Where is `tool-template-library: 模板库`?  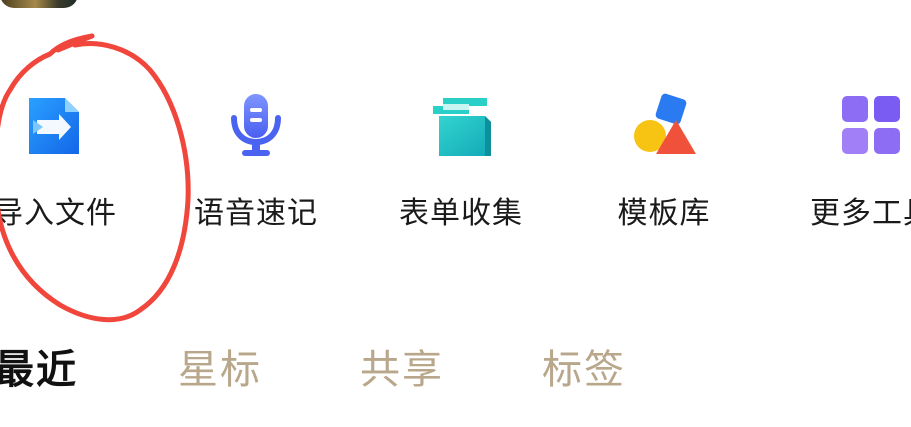
tool-template-library: 模板库 is located at coordinates (664, 167).